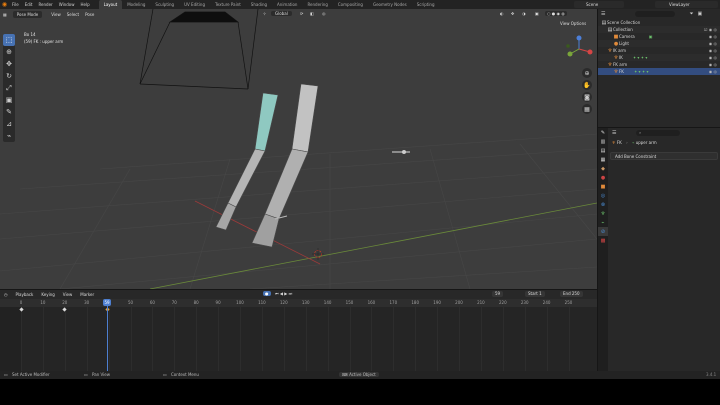 The width and height of the screenshot is (720, 405). Describe the element at coordinates (710, 29) in the screenshot. I see `visibility-eye-icon: ☑ ◉ ◎` at that location.